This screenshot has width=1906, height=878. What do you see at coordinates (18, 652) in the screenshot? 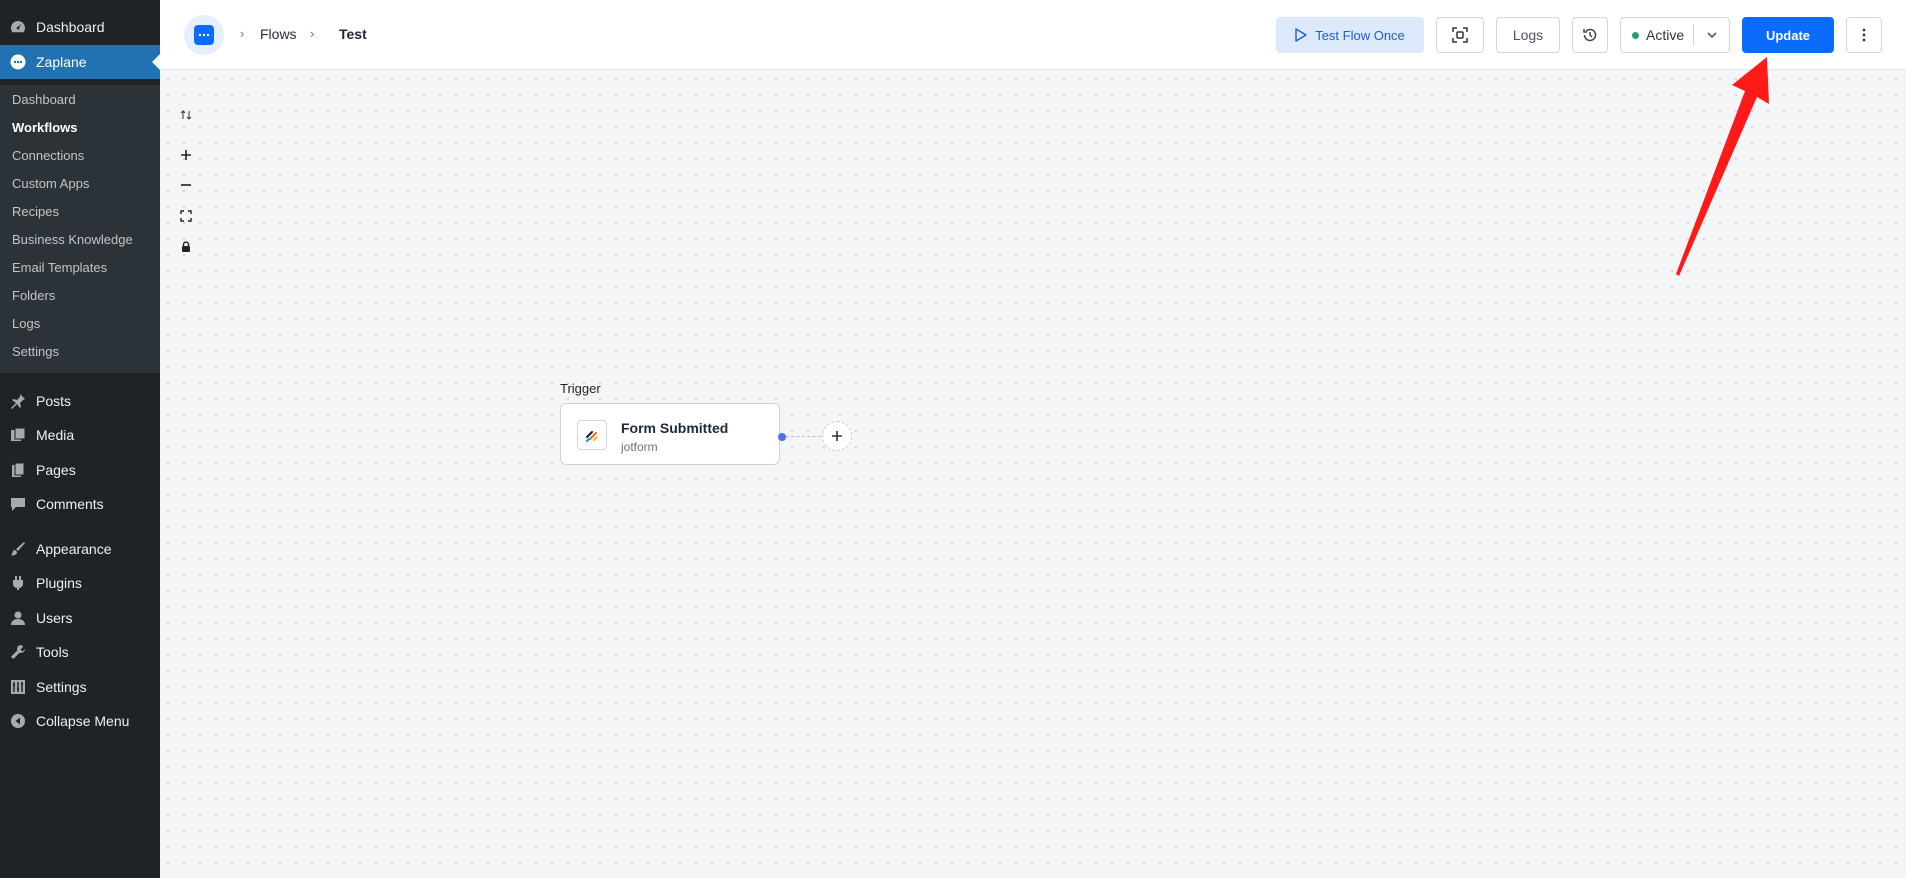
I see `wrench-icon` at bounding box center [18, 652].